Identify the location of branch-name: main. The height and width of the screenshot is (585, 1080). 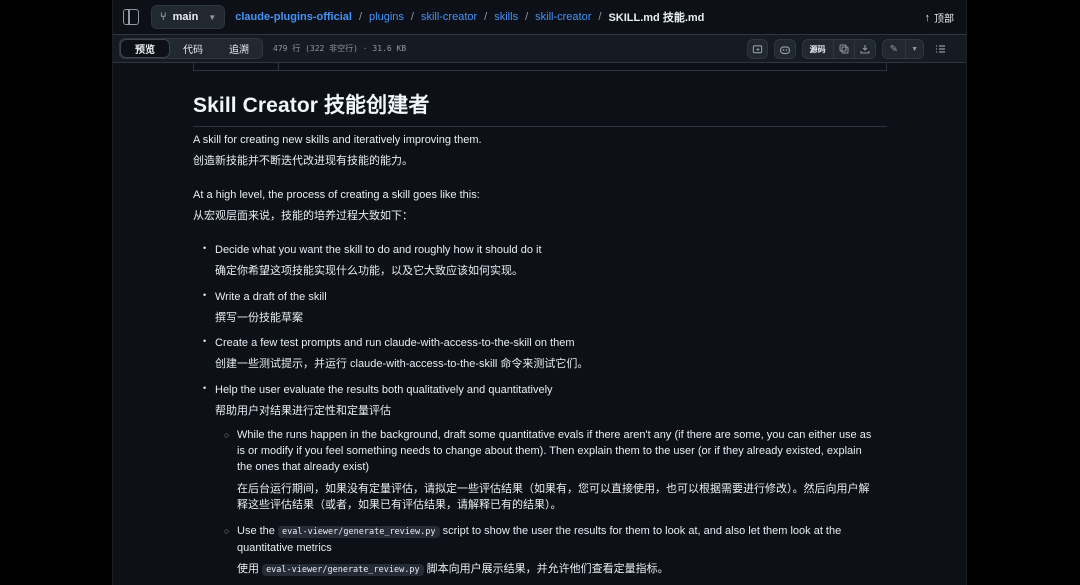
(185, 17).